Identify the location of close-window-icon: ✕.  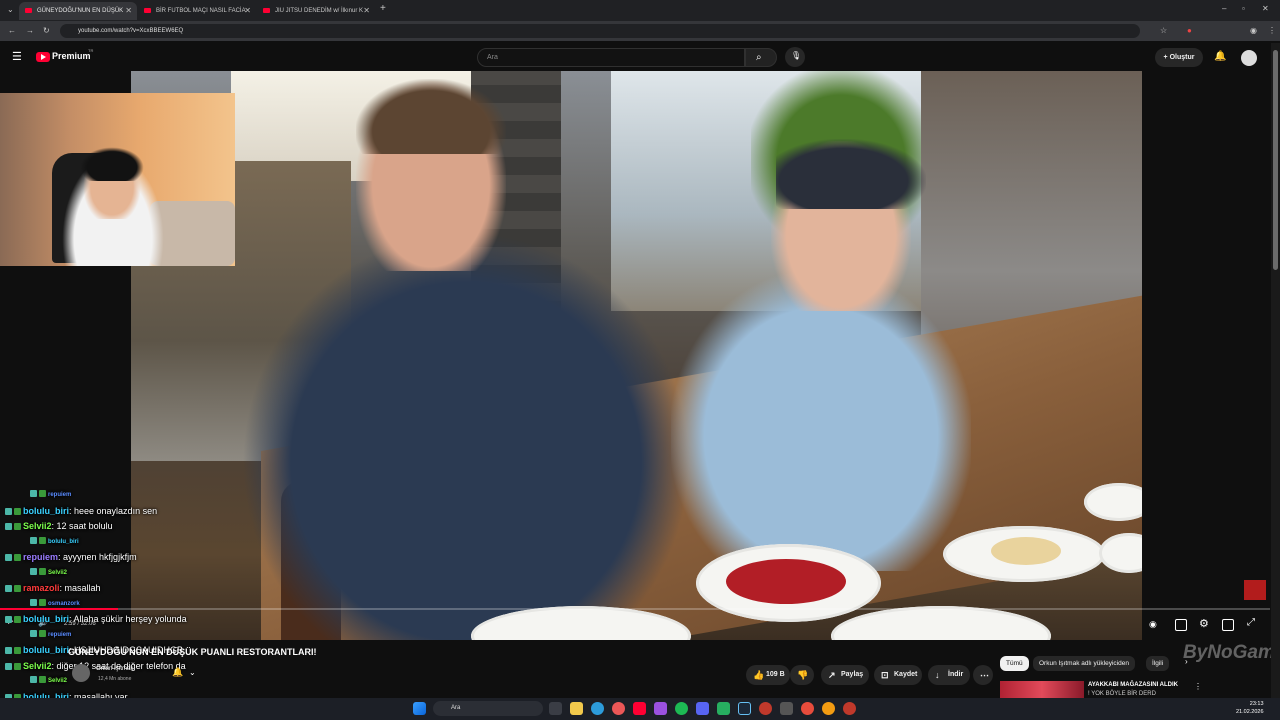
(1265, 9).